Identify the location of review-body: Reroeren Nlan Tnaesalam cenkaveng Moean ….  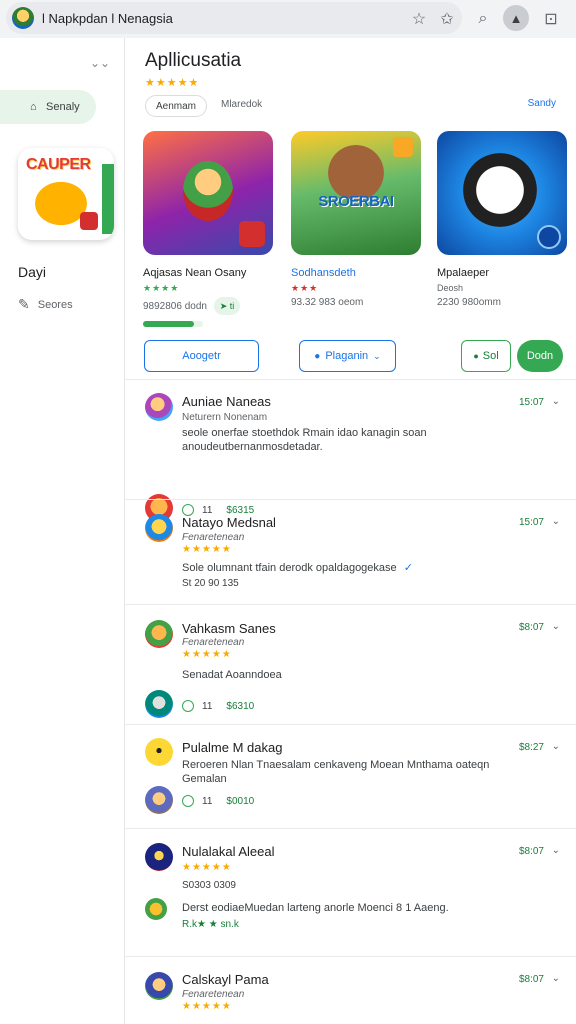
(336, 772).